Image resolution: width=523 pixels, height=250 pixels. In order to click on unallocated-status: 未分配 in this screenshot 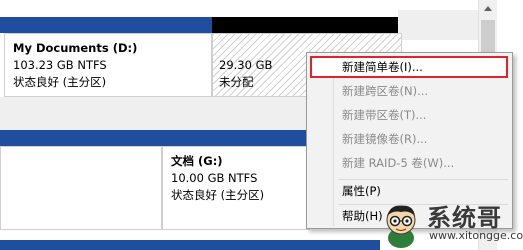, I will do `click(236, 82)`.